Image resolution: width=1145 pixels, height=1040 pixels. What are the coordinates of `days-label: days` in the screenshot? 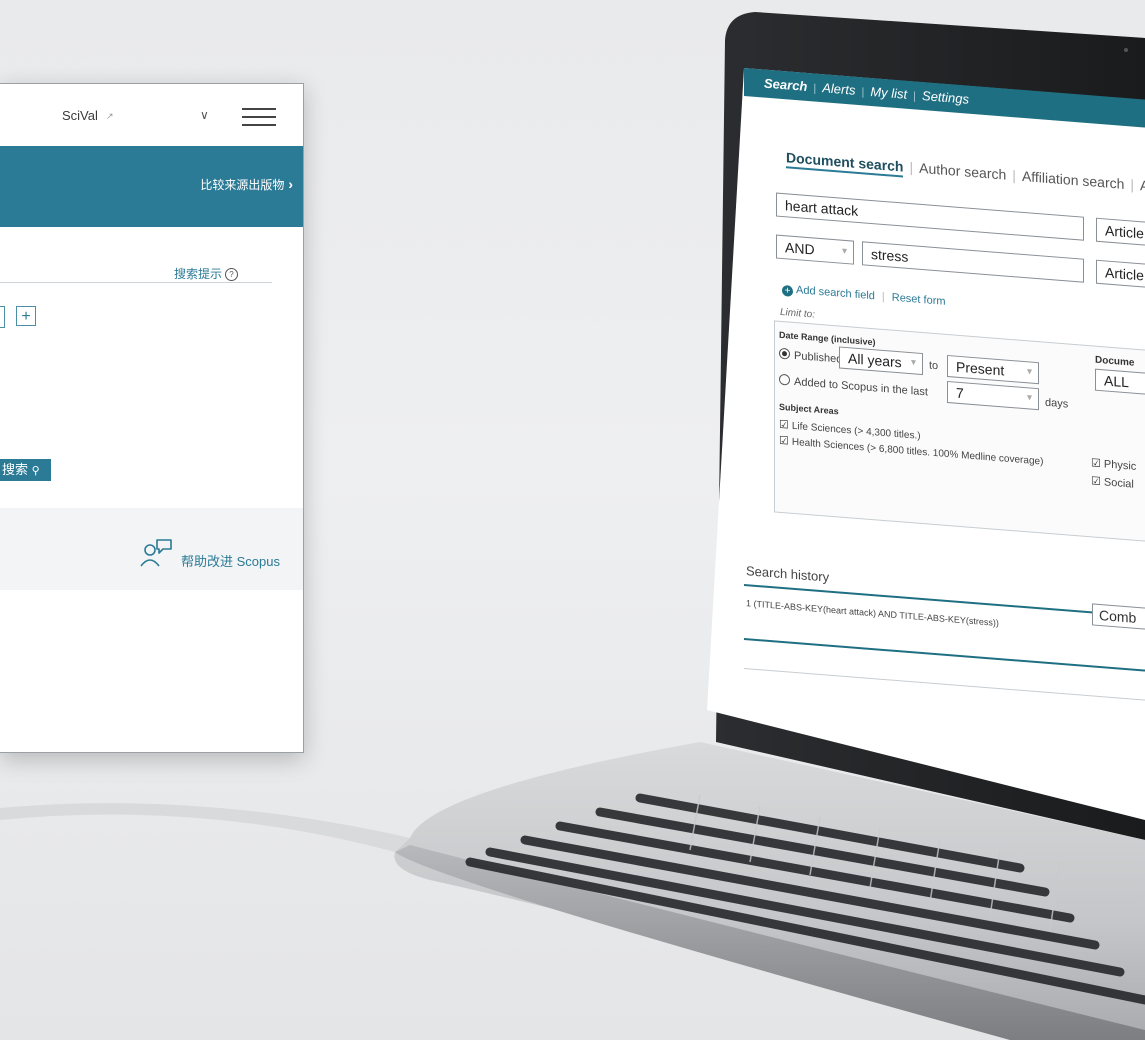 It's located at (1057, 403).